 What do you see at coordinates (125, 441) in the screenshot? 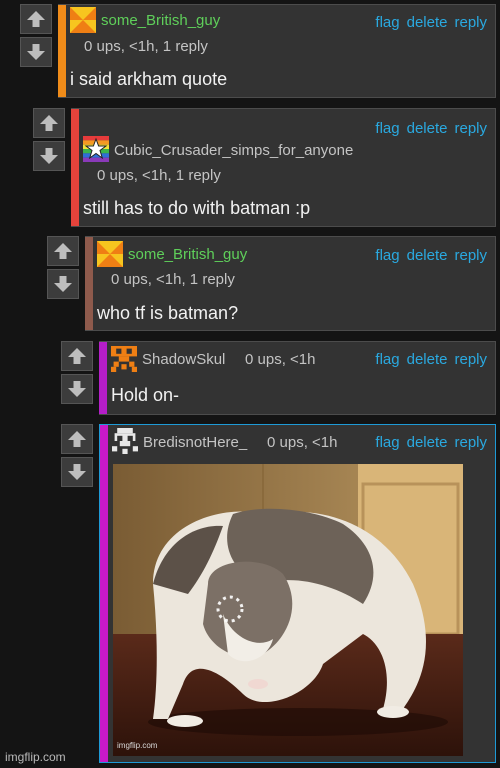
I see `white-pixel-skull-icon` at bounding box center [125, 441].